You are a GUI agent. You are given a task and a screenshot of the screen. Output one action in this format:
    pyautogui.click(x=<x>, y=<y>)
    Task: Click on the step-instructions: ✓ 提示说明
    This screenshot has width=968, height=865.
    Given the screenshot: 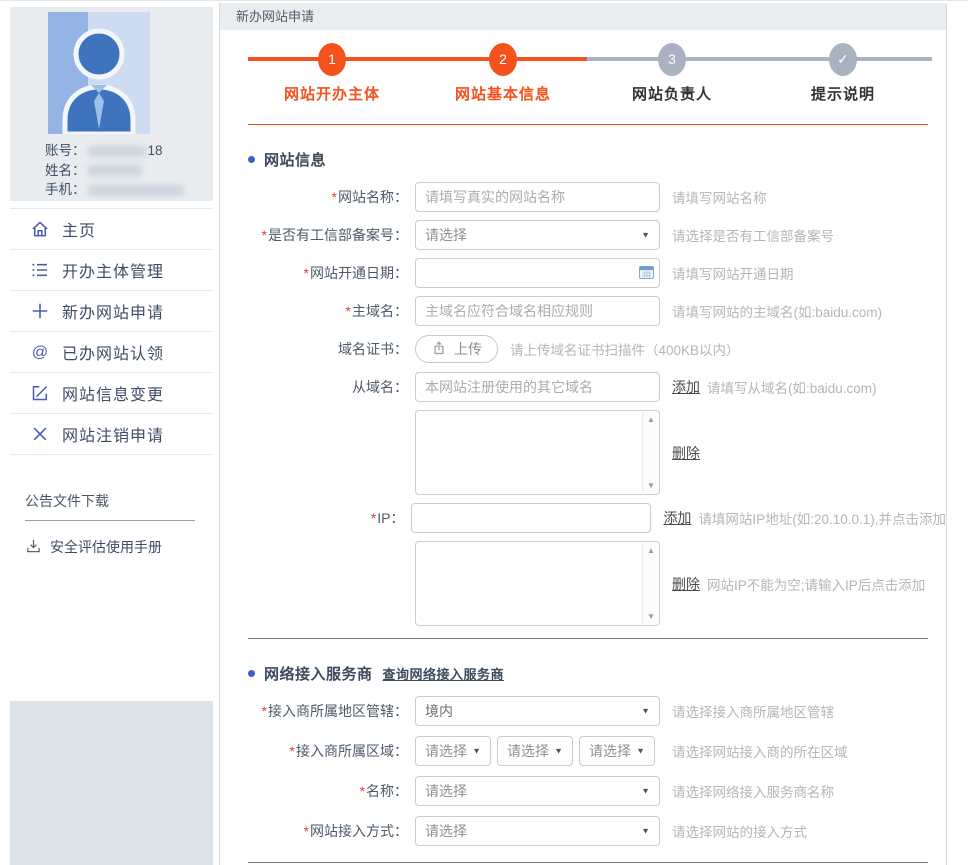 What is the action you would take?
    pyautogui.click(x=843, y=73)
    